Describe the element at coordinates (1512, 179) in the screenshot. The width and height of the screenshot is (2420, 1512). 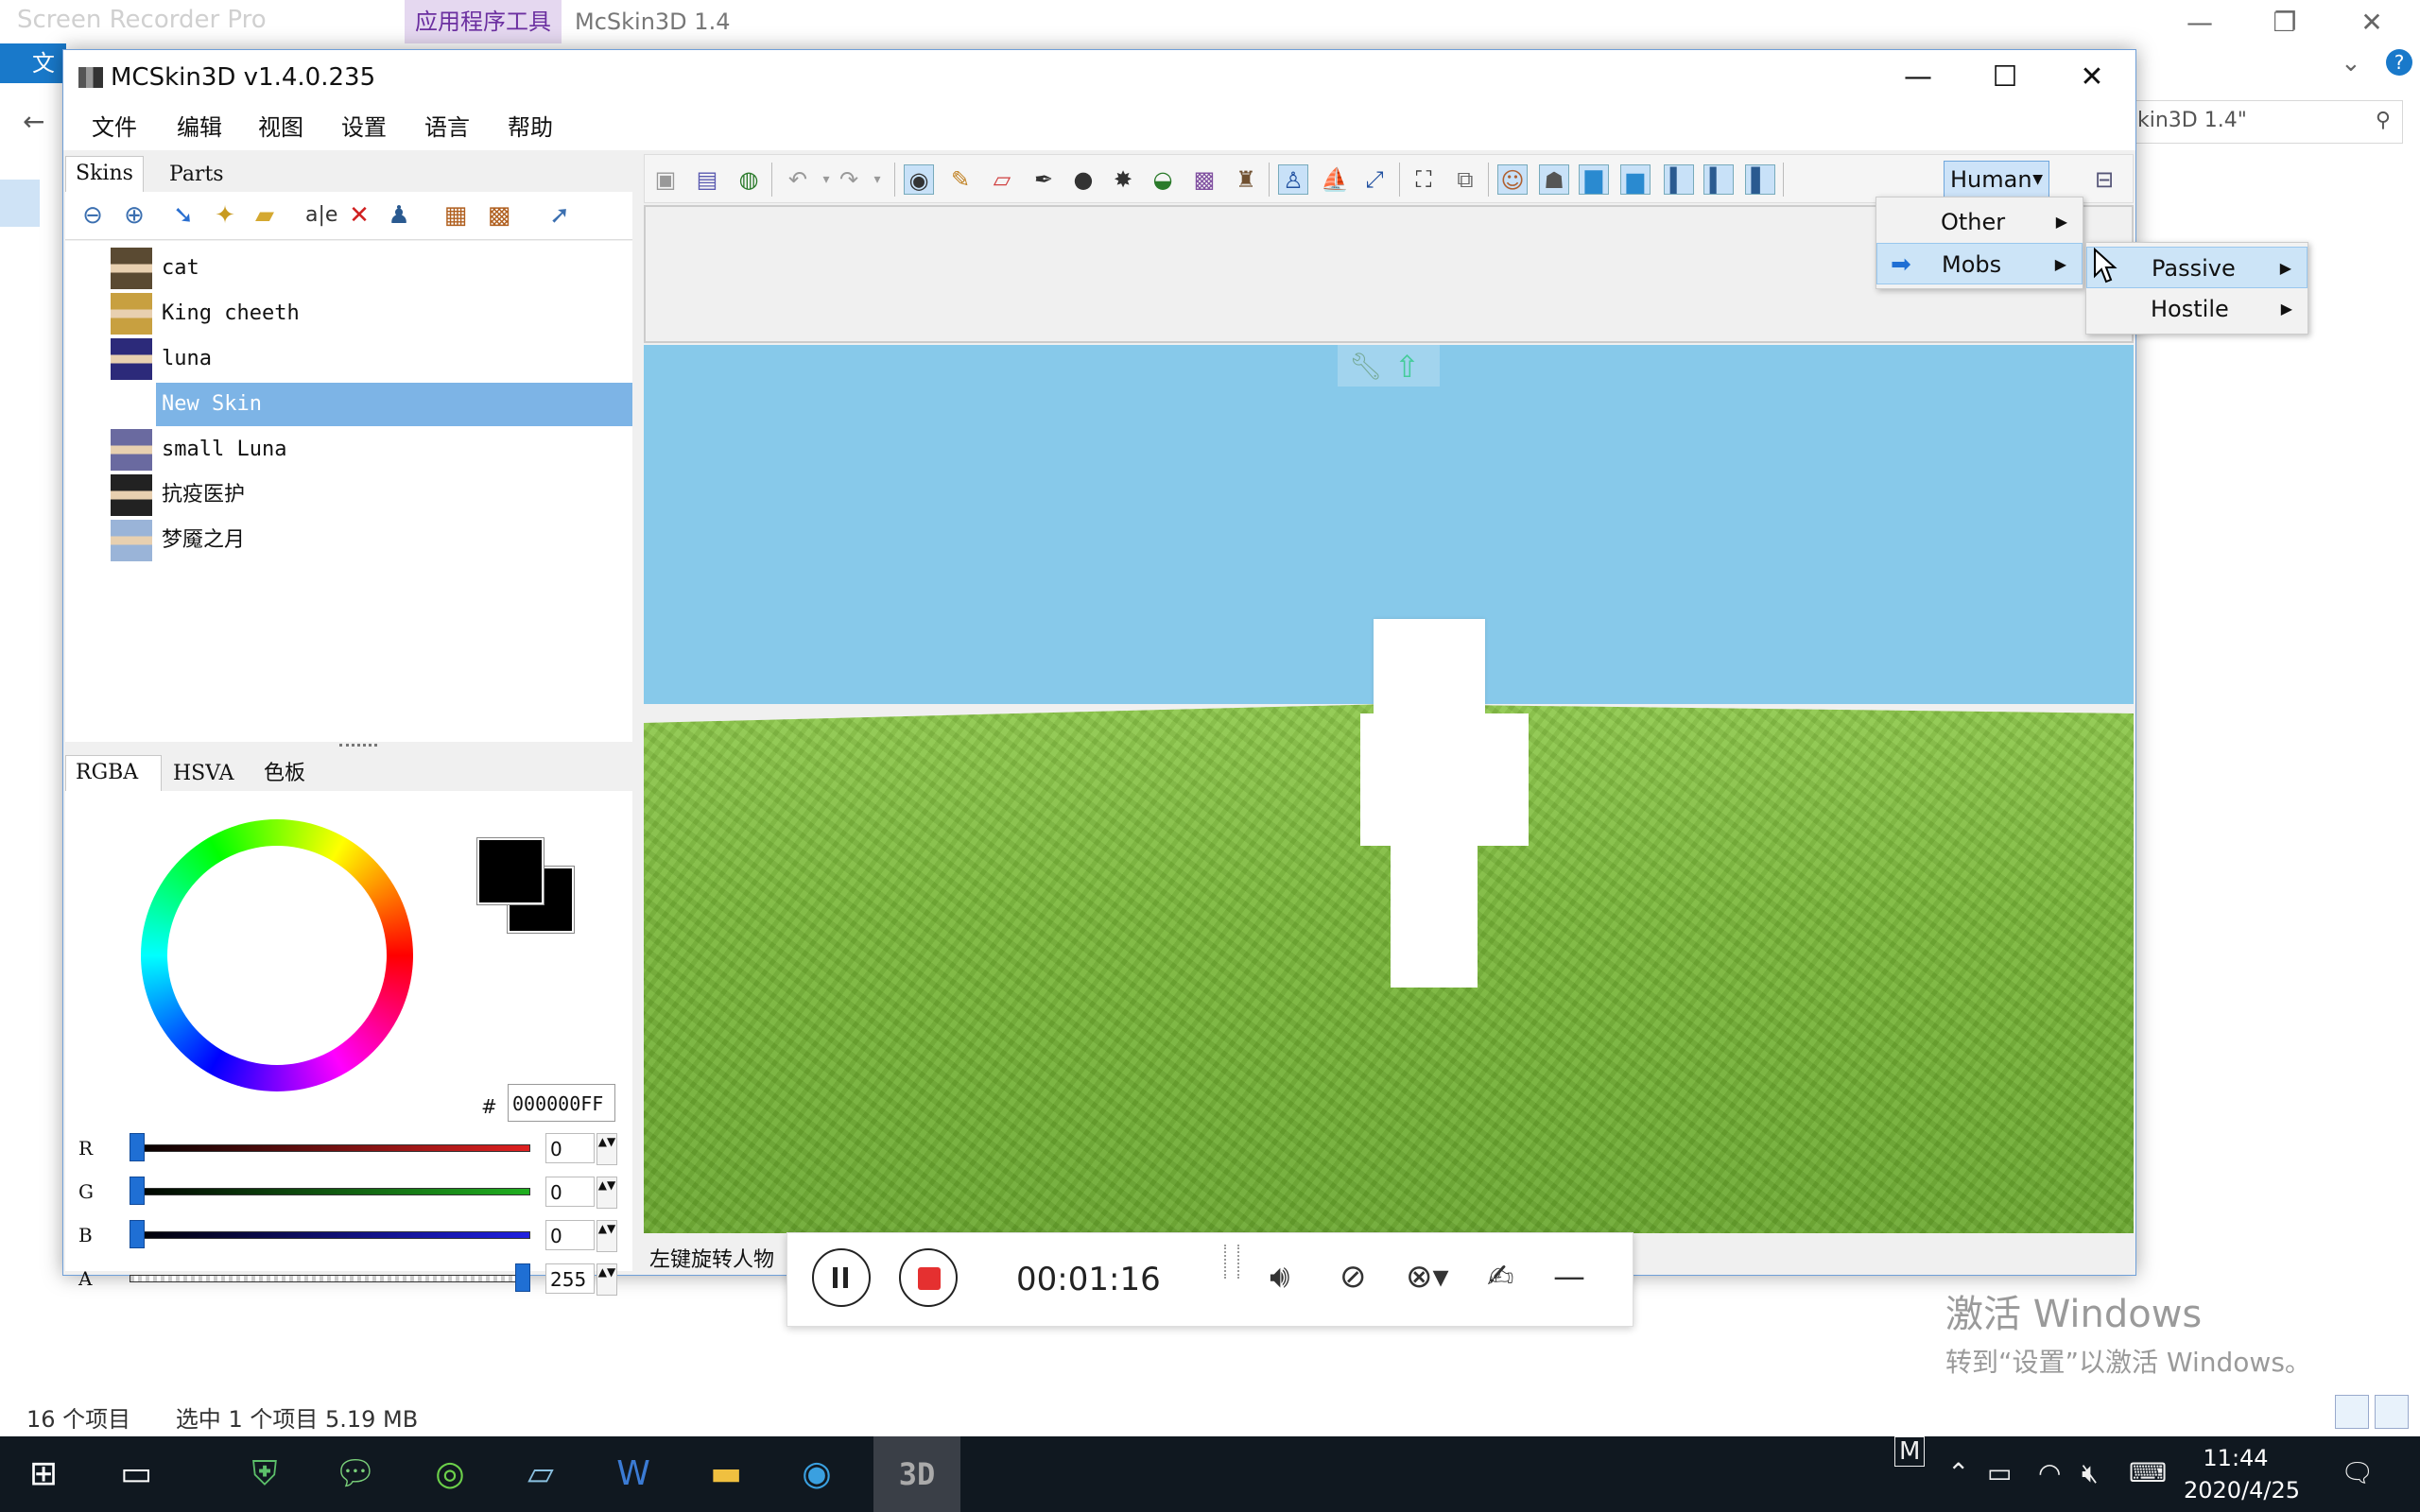
I see `head-part-icon: ☺` at that location.